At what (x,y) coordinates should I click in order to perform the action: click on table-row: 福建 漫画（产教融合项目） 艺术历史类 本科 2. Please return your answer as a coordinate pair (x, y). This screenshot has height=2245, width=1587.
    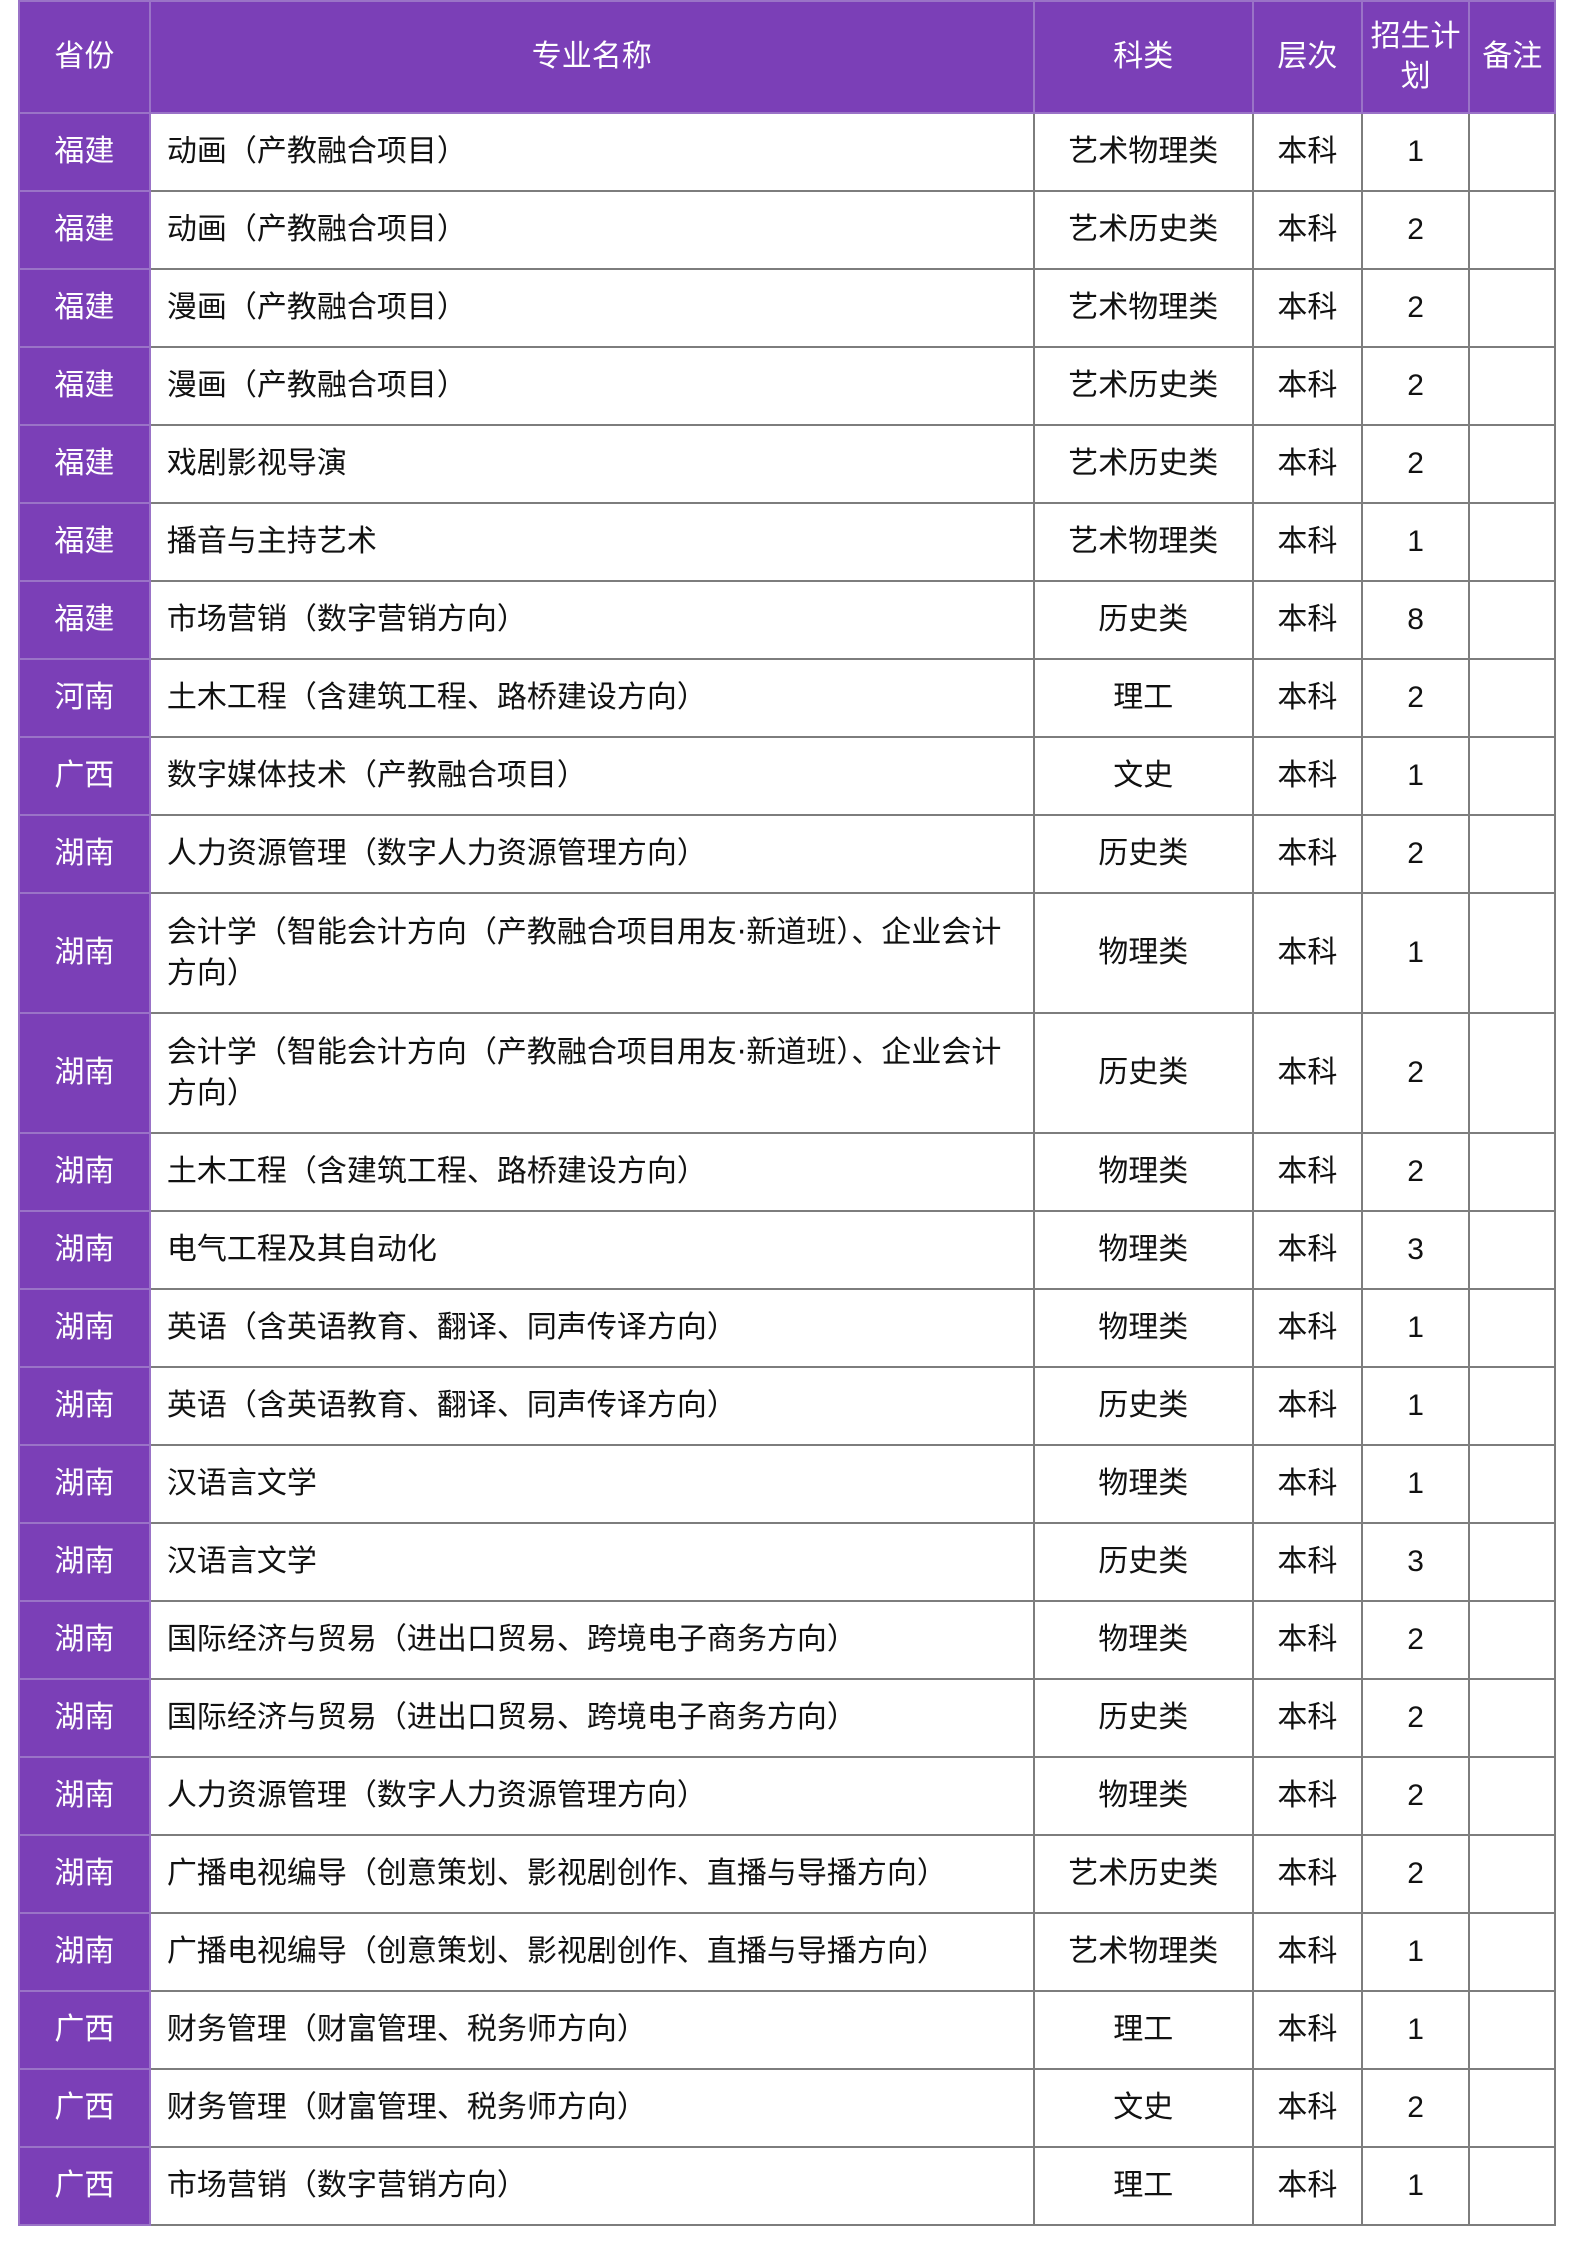
    Looking at the image, I should click on (787, 386).